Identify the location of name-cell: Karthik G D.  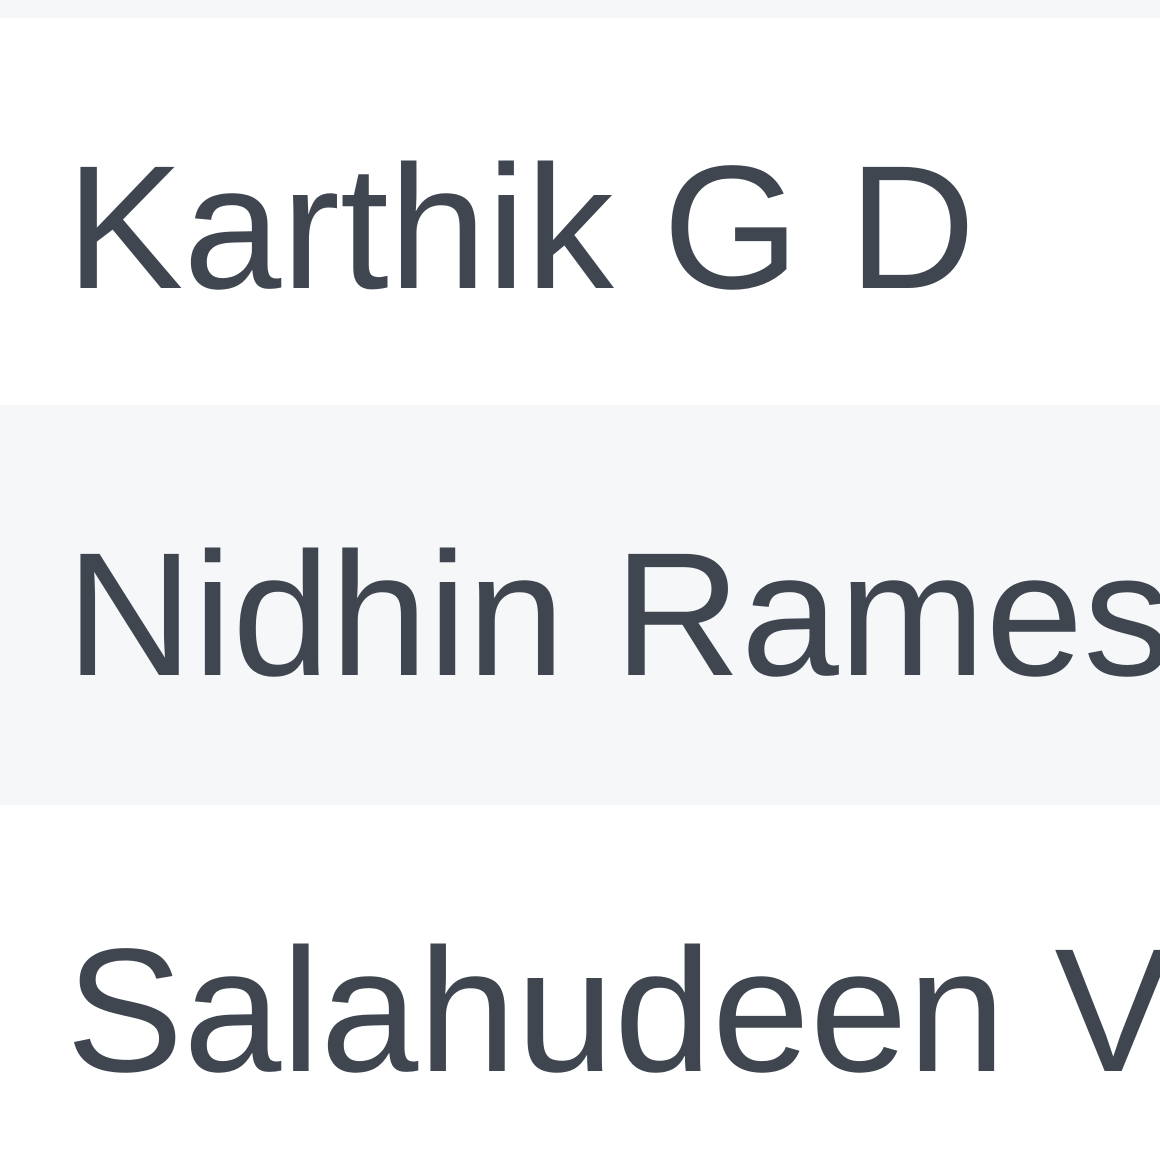
(521, 228).